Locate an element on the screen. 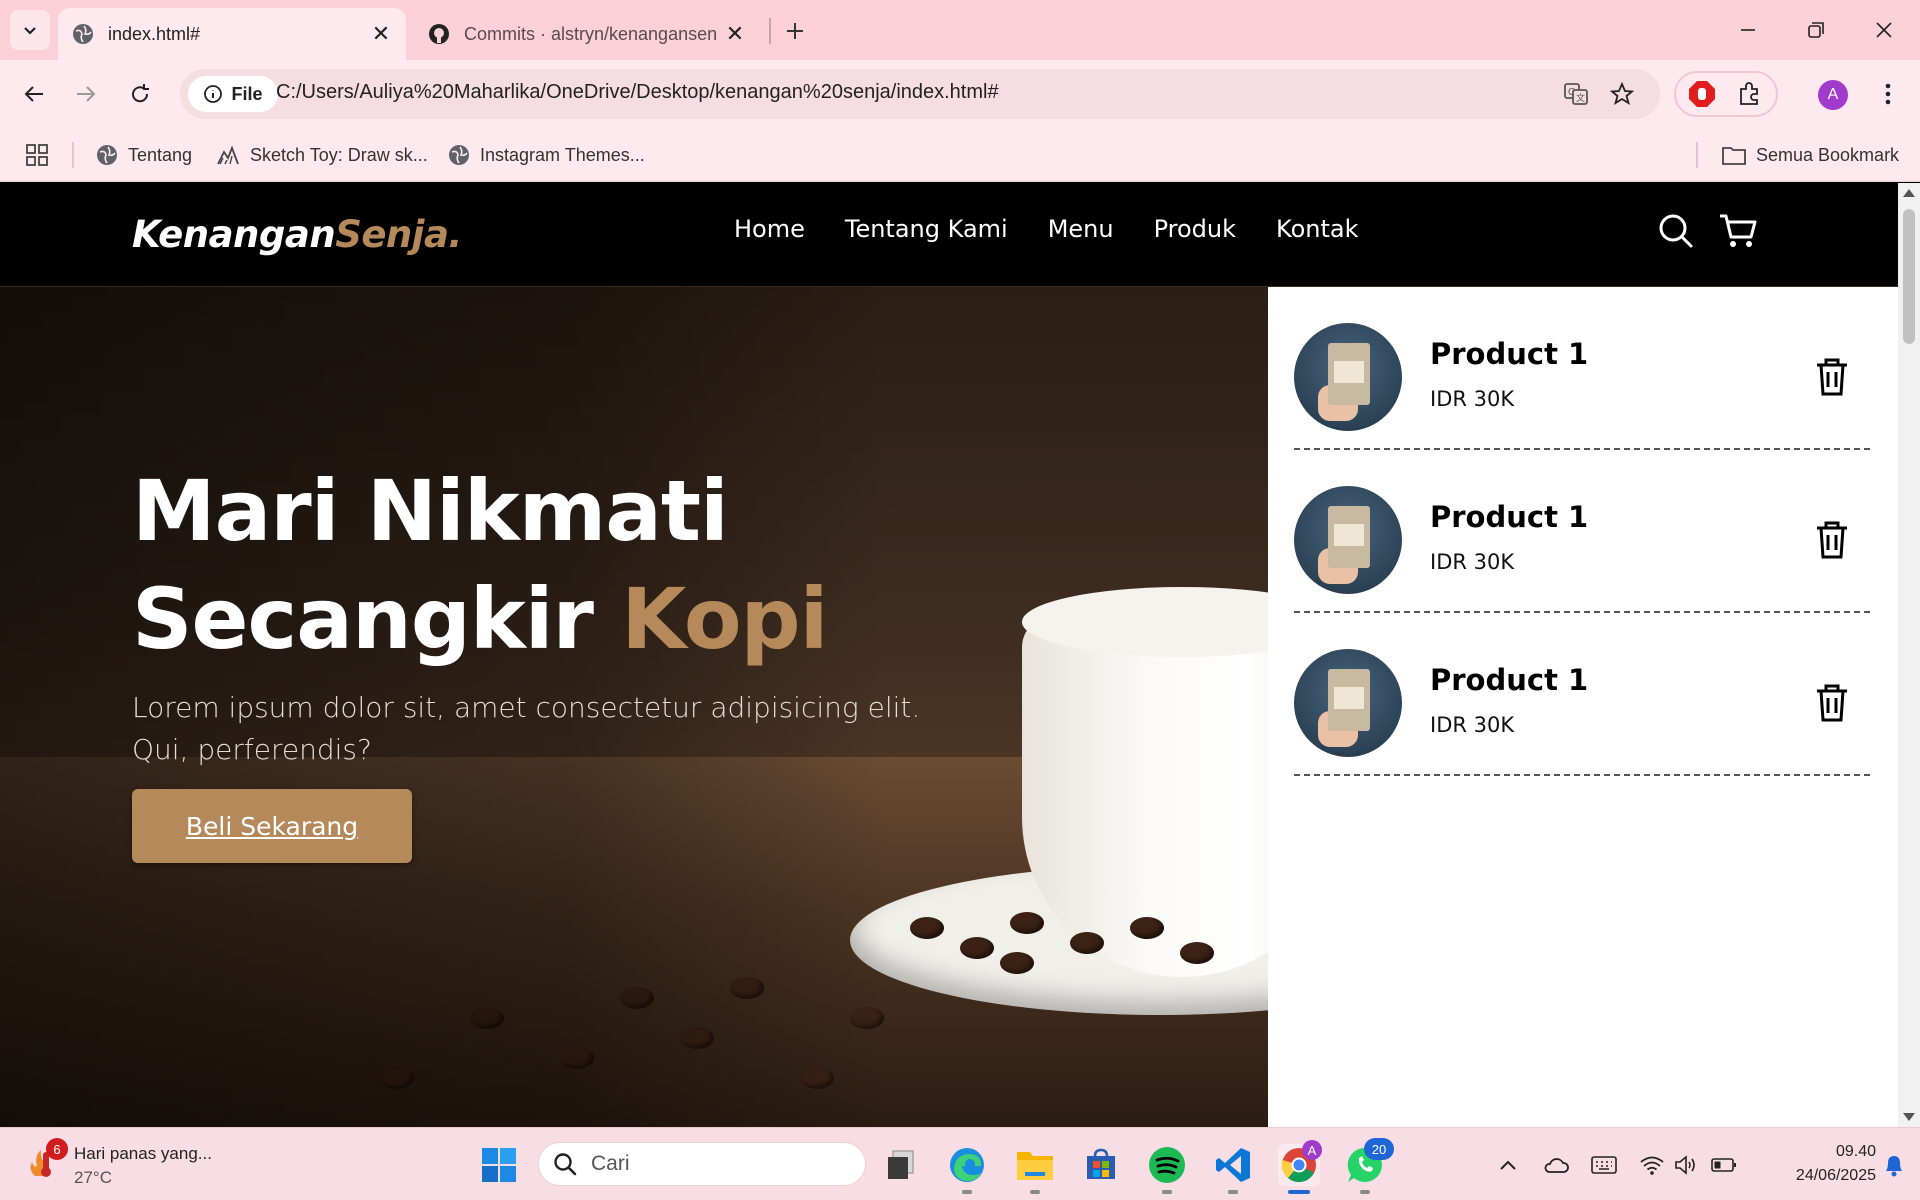  browser-menu-button is located at coordinates (1888, 94).